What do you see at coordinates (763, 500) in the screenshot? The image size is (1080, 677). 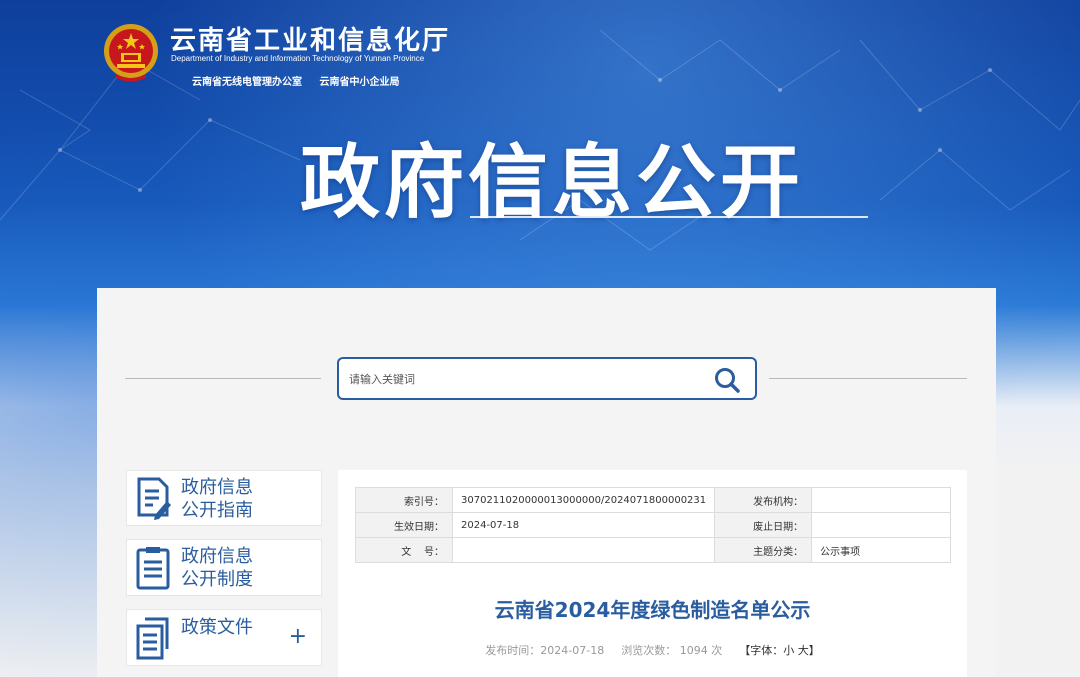 I see `publisher-label: 发布机构：` at bounding box center [763, 500].